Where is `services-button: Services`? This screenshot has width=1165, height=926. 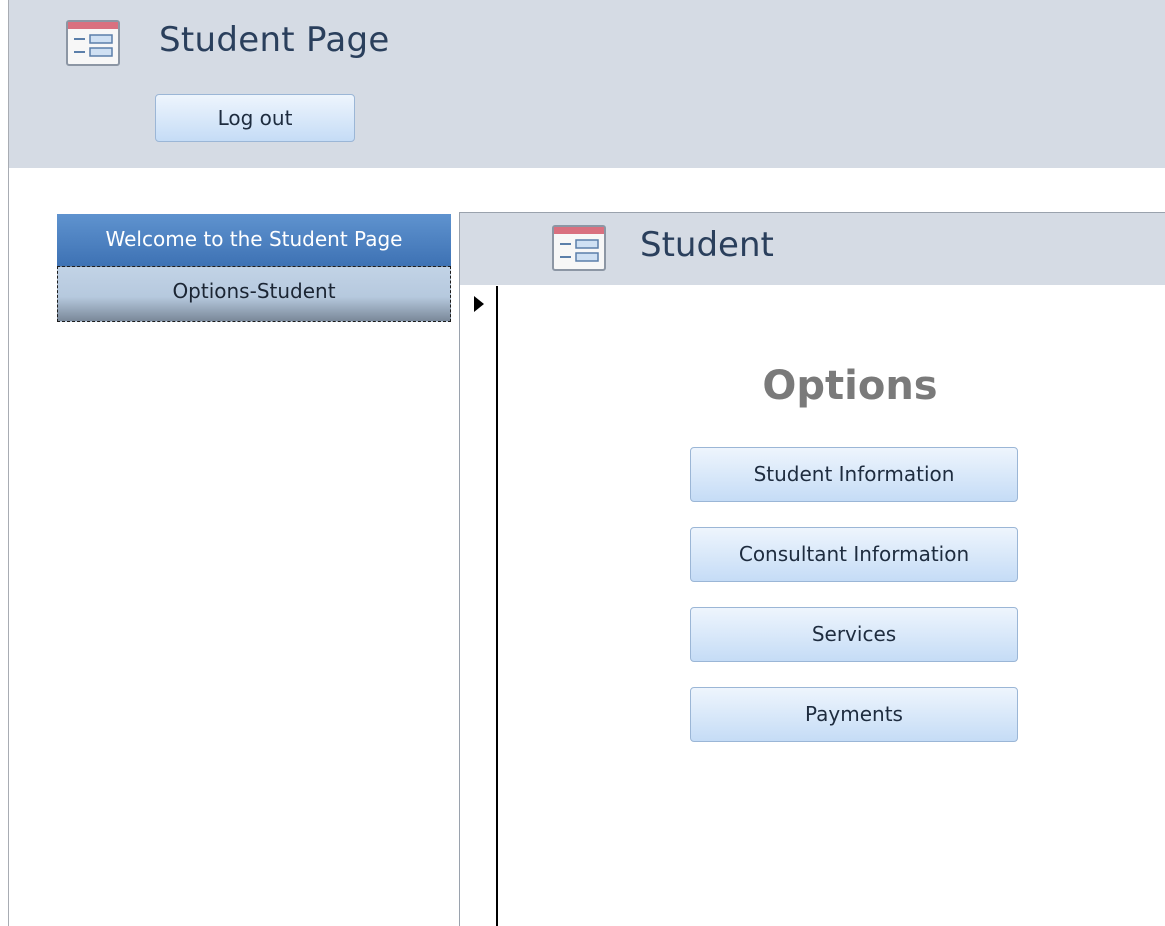
services-button: Services is located at coordinates (854, 634).